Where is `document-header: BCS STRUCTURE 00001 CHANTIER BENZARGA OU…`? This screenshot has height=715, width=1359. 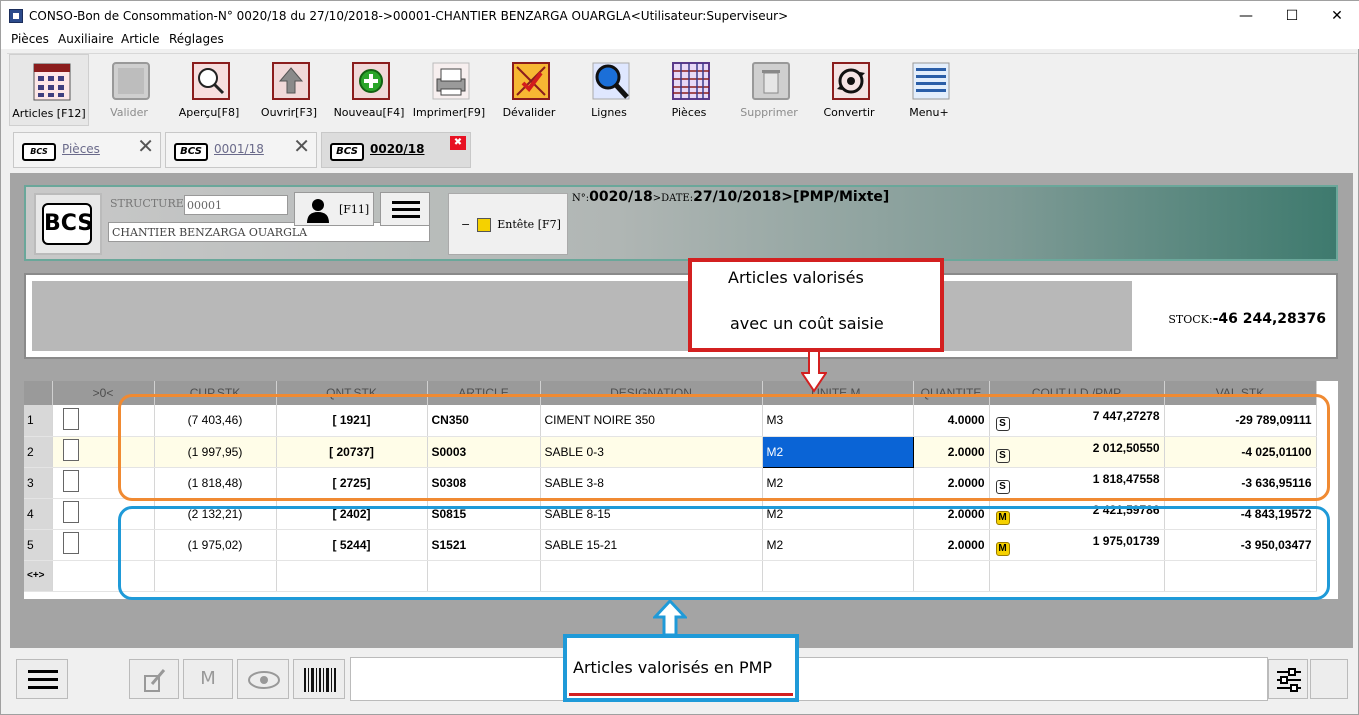
document-header: BCS STRUCTURE 00001 CHANTIER BENZARGA OU… is located at coordinates (681, 223).